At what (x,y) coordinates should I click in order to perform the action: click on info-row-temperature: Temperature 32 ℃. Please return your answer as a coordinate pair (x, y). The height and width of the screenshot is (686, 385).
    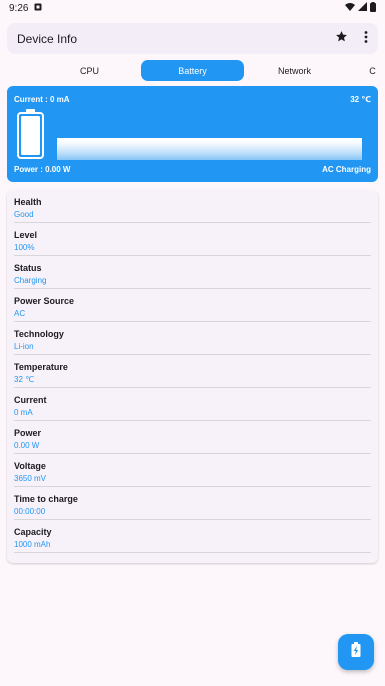
    Looking at the image, I should click on (192, 371).